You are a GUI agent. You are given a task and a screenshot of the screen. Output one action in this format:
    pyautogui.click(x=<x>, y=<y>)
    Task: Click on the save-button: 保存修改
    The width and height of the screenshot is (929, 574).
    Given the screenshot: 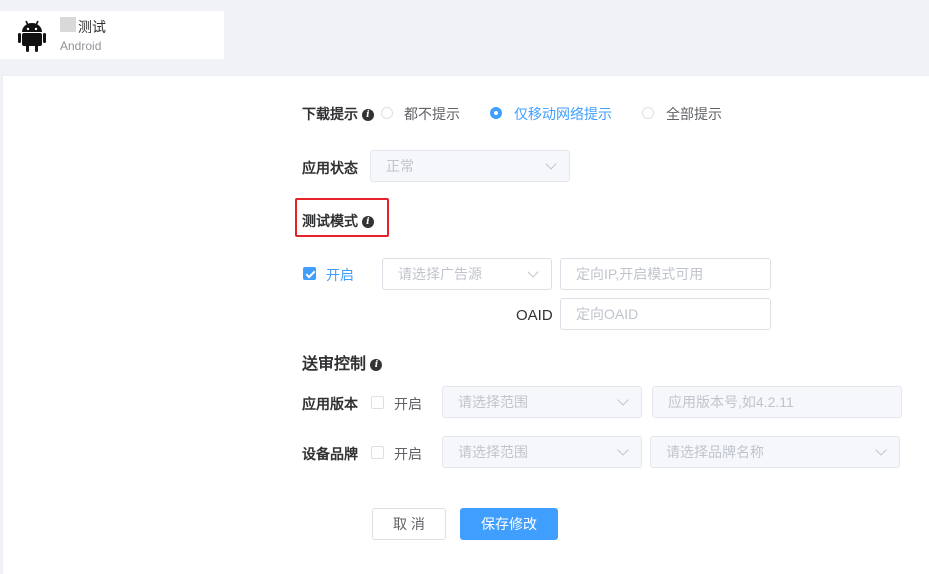 What is the action you would take?
    pyautogui.click(x=509, y=524)
    